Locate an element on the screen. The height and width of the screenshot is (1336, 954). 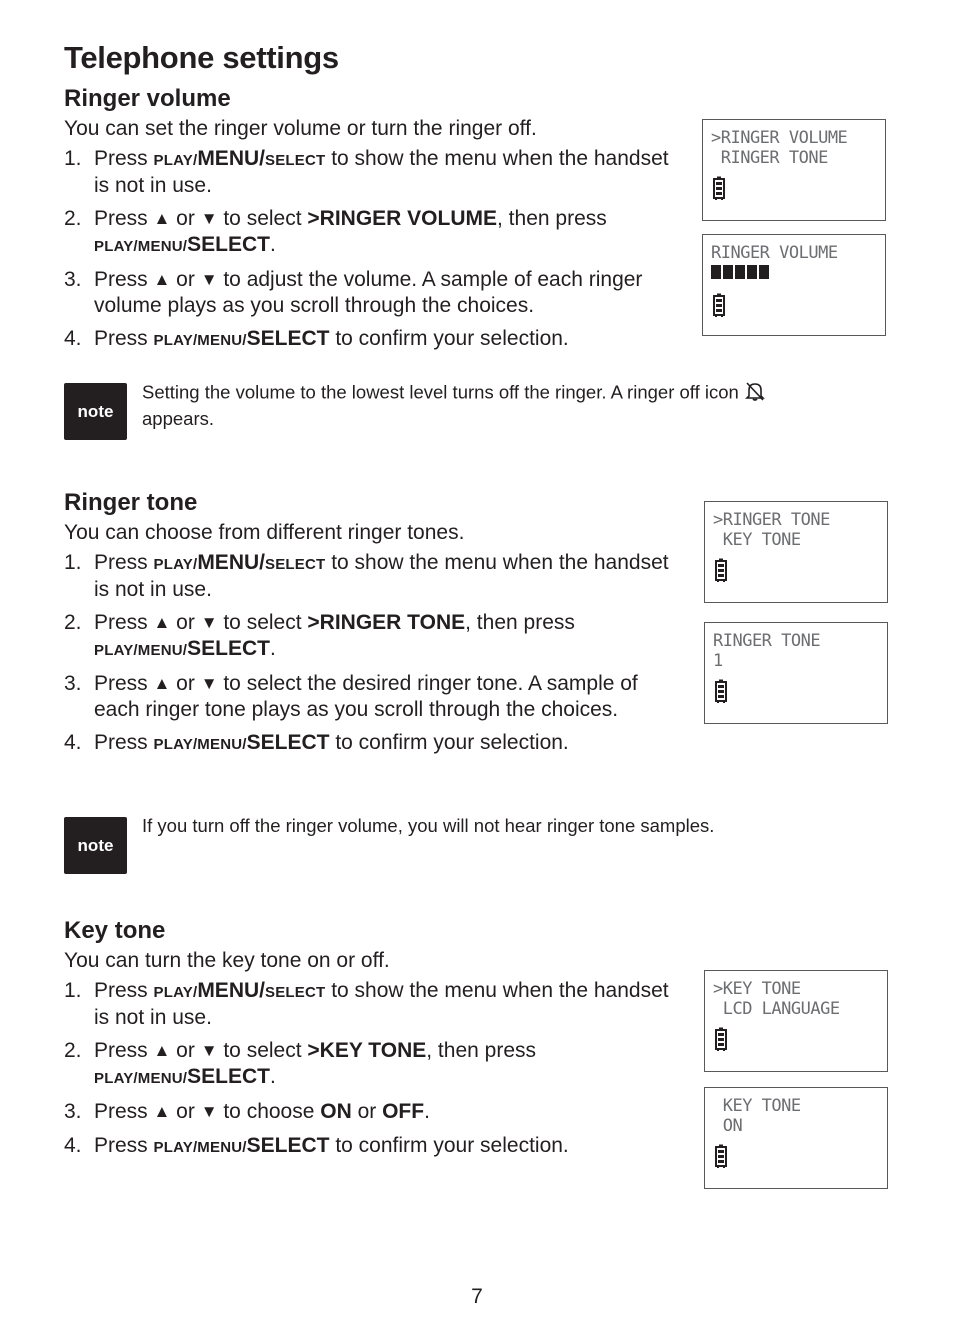
note-label: note is located at coordinates (95, 411).